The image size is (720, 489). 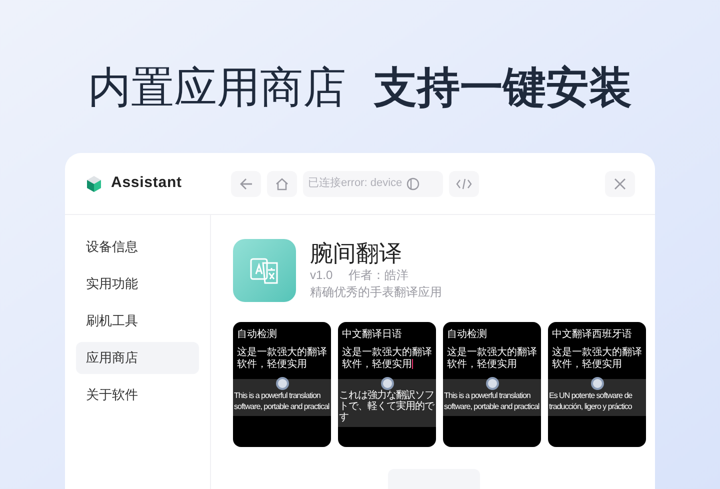 I want to click on close-icon, so click(x=620, y=184).